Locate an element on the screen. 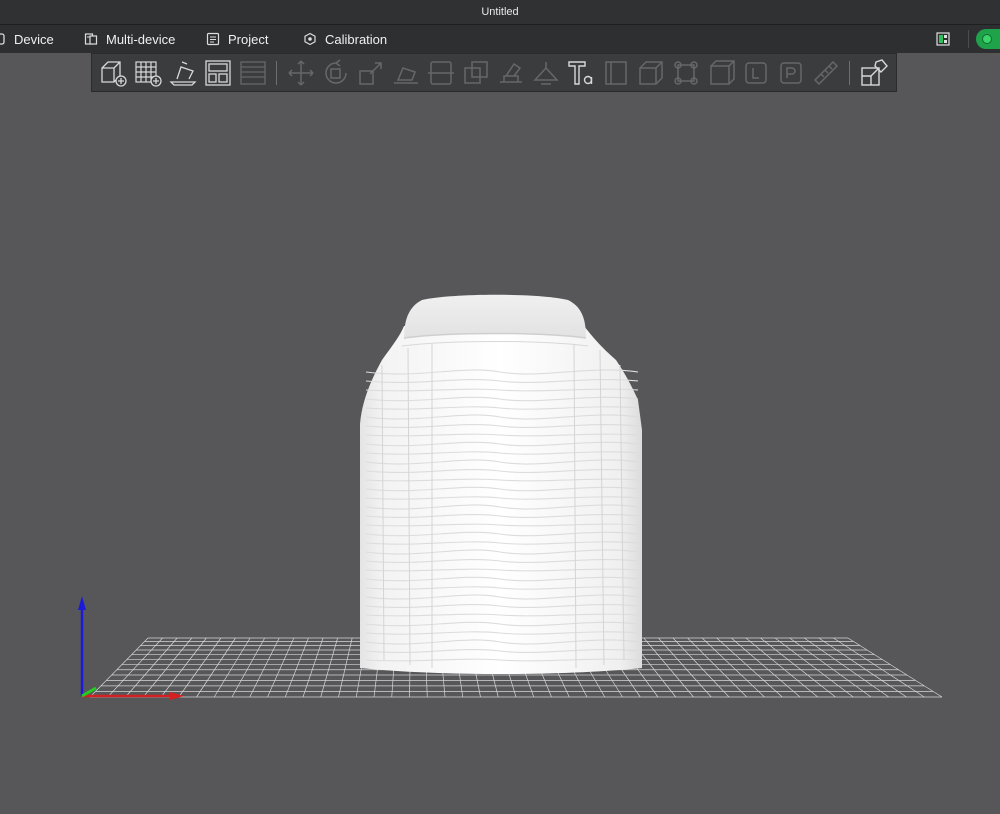 This screenshot has width=1000, height=814. assemble-parts-icon is located at coordinates (874, 72).